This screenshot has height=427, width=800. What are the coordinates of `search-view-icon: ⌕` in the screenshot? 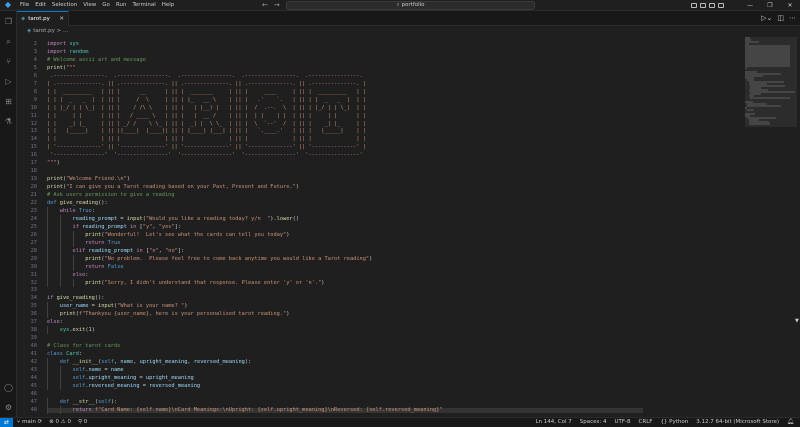 It's located at (8, 41).